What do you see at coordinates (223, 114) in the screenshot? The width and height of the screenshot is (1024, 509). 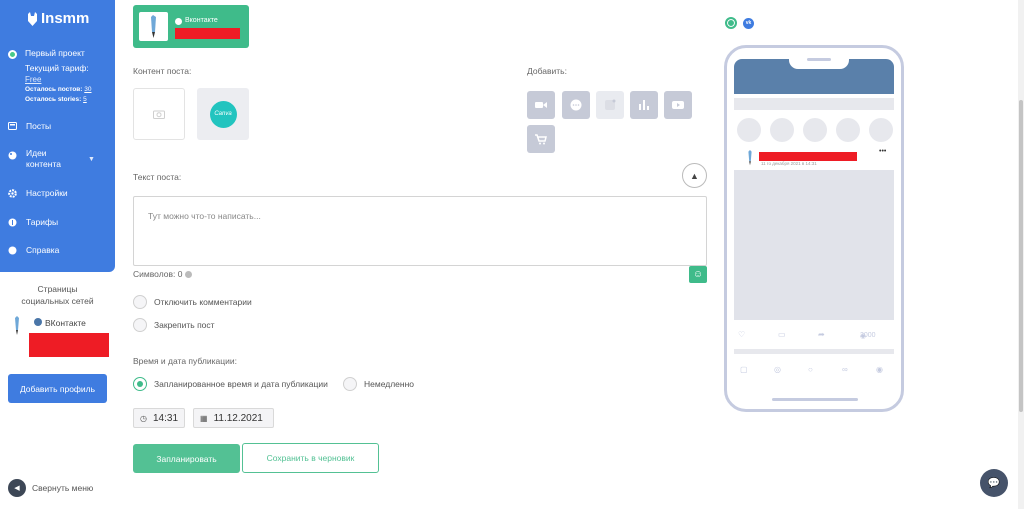 I see `canva-button: Canva` at bounding box center [223, 114].